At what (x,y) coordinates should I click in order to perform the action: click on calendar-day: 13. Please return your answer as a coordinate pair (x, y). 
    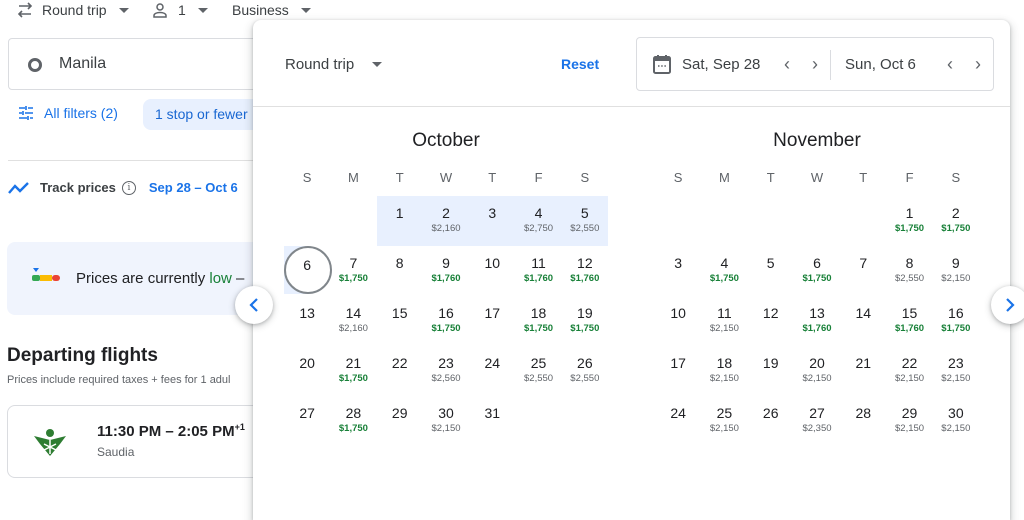
    Looking at the image, I should click on (307, 321).